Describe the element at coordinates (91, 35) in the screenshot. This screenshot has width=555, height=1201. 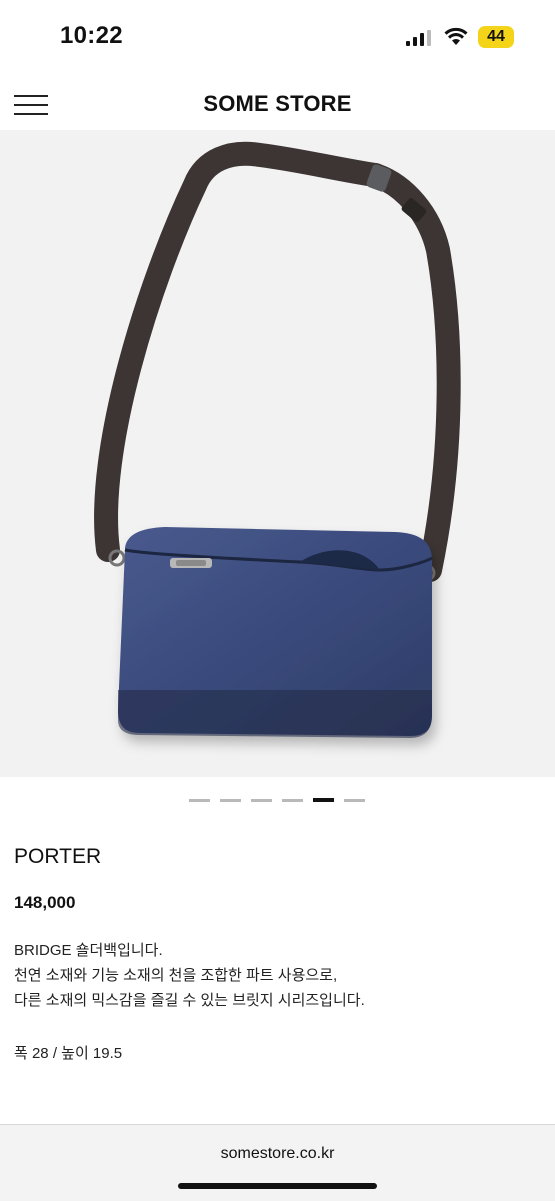
I see `status-time: 10:22` at that location.